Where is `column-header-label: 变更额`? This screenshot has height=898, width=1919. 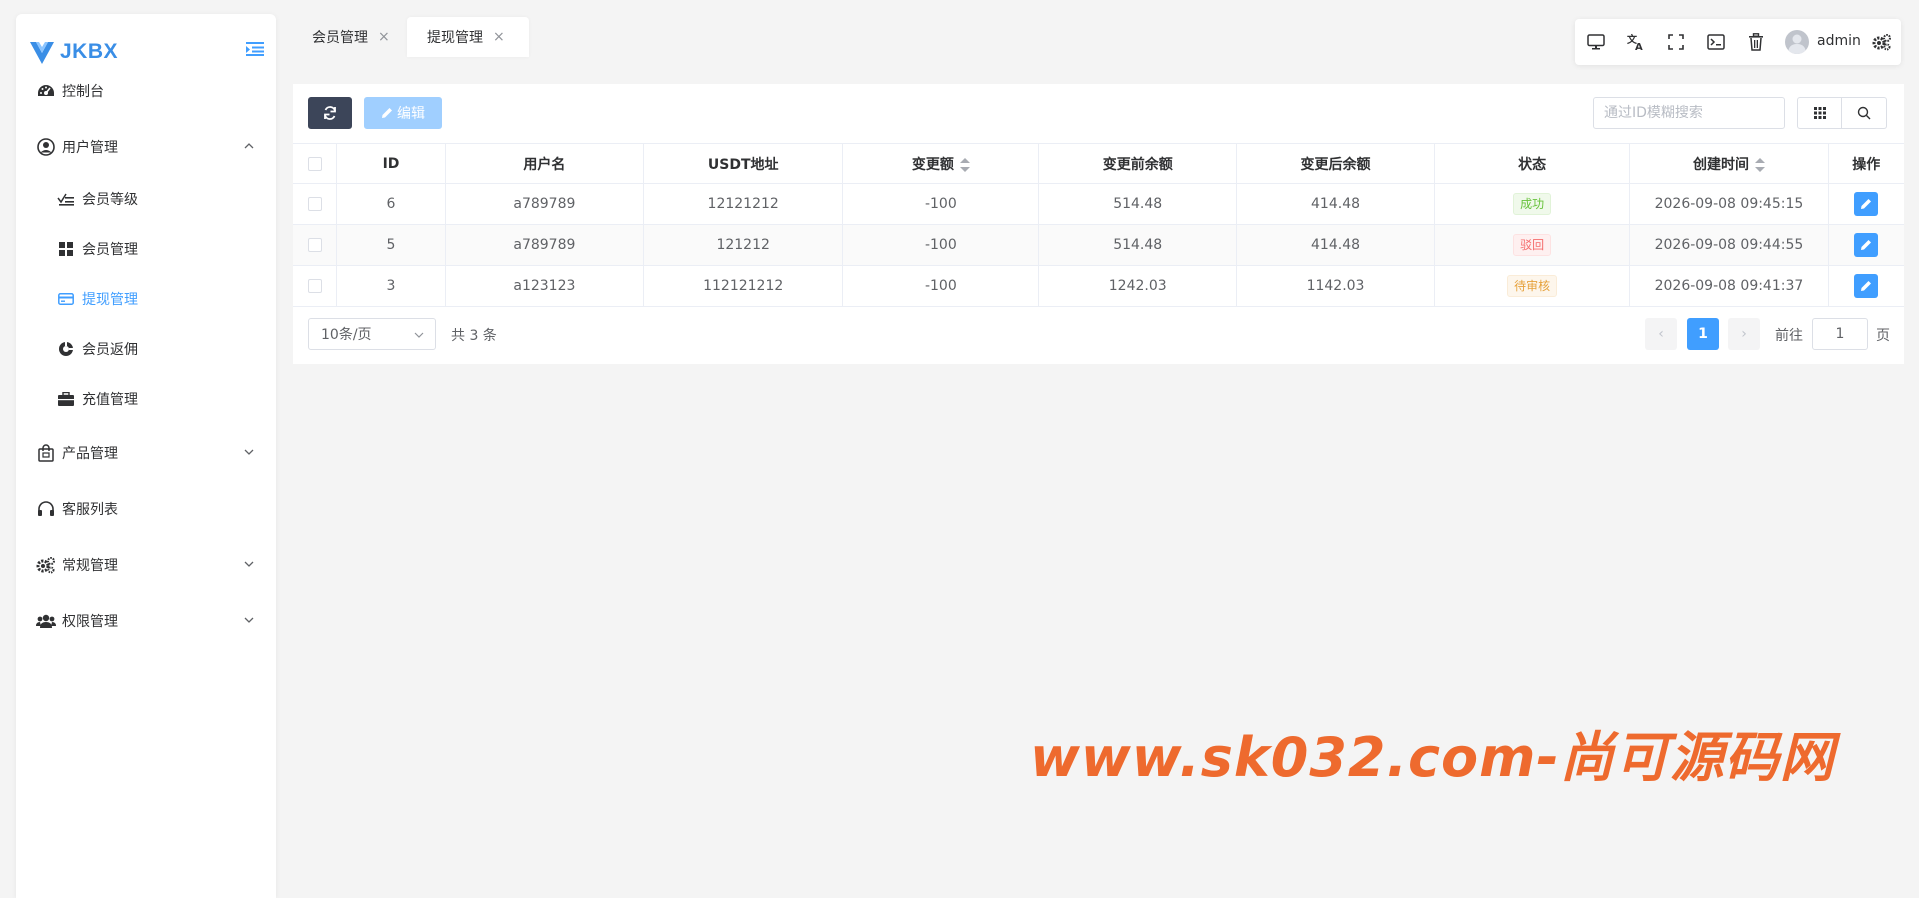 column-header-label: 变更额 is located at coordinates (932, 164).